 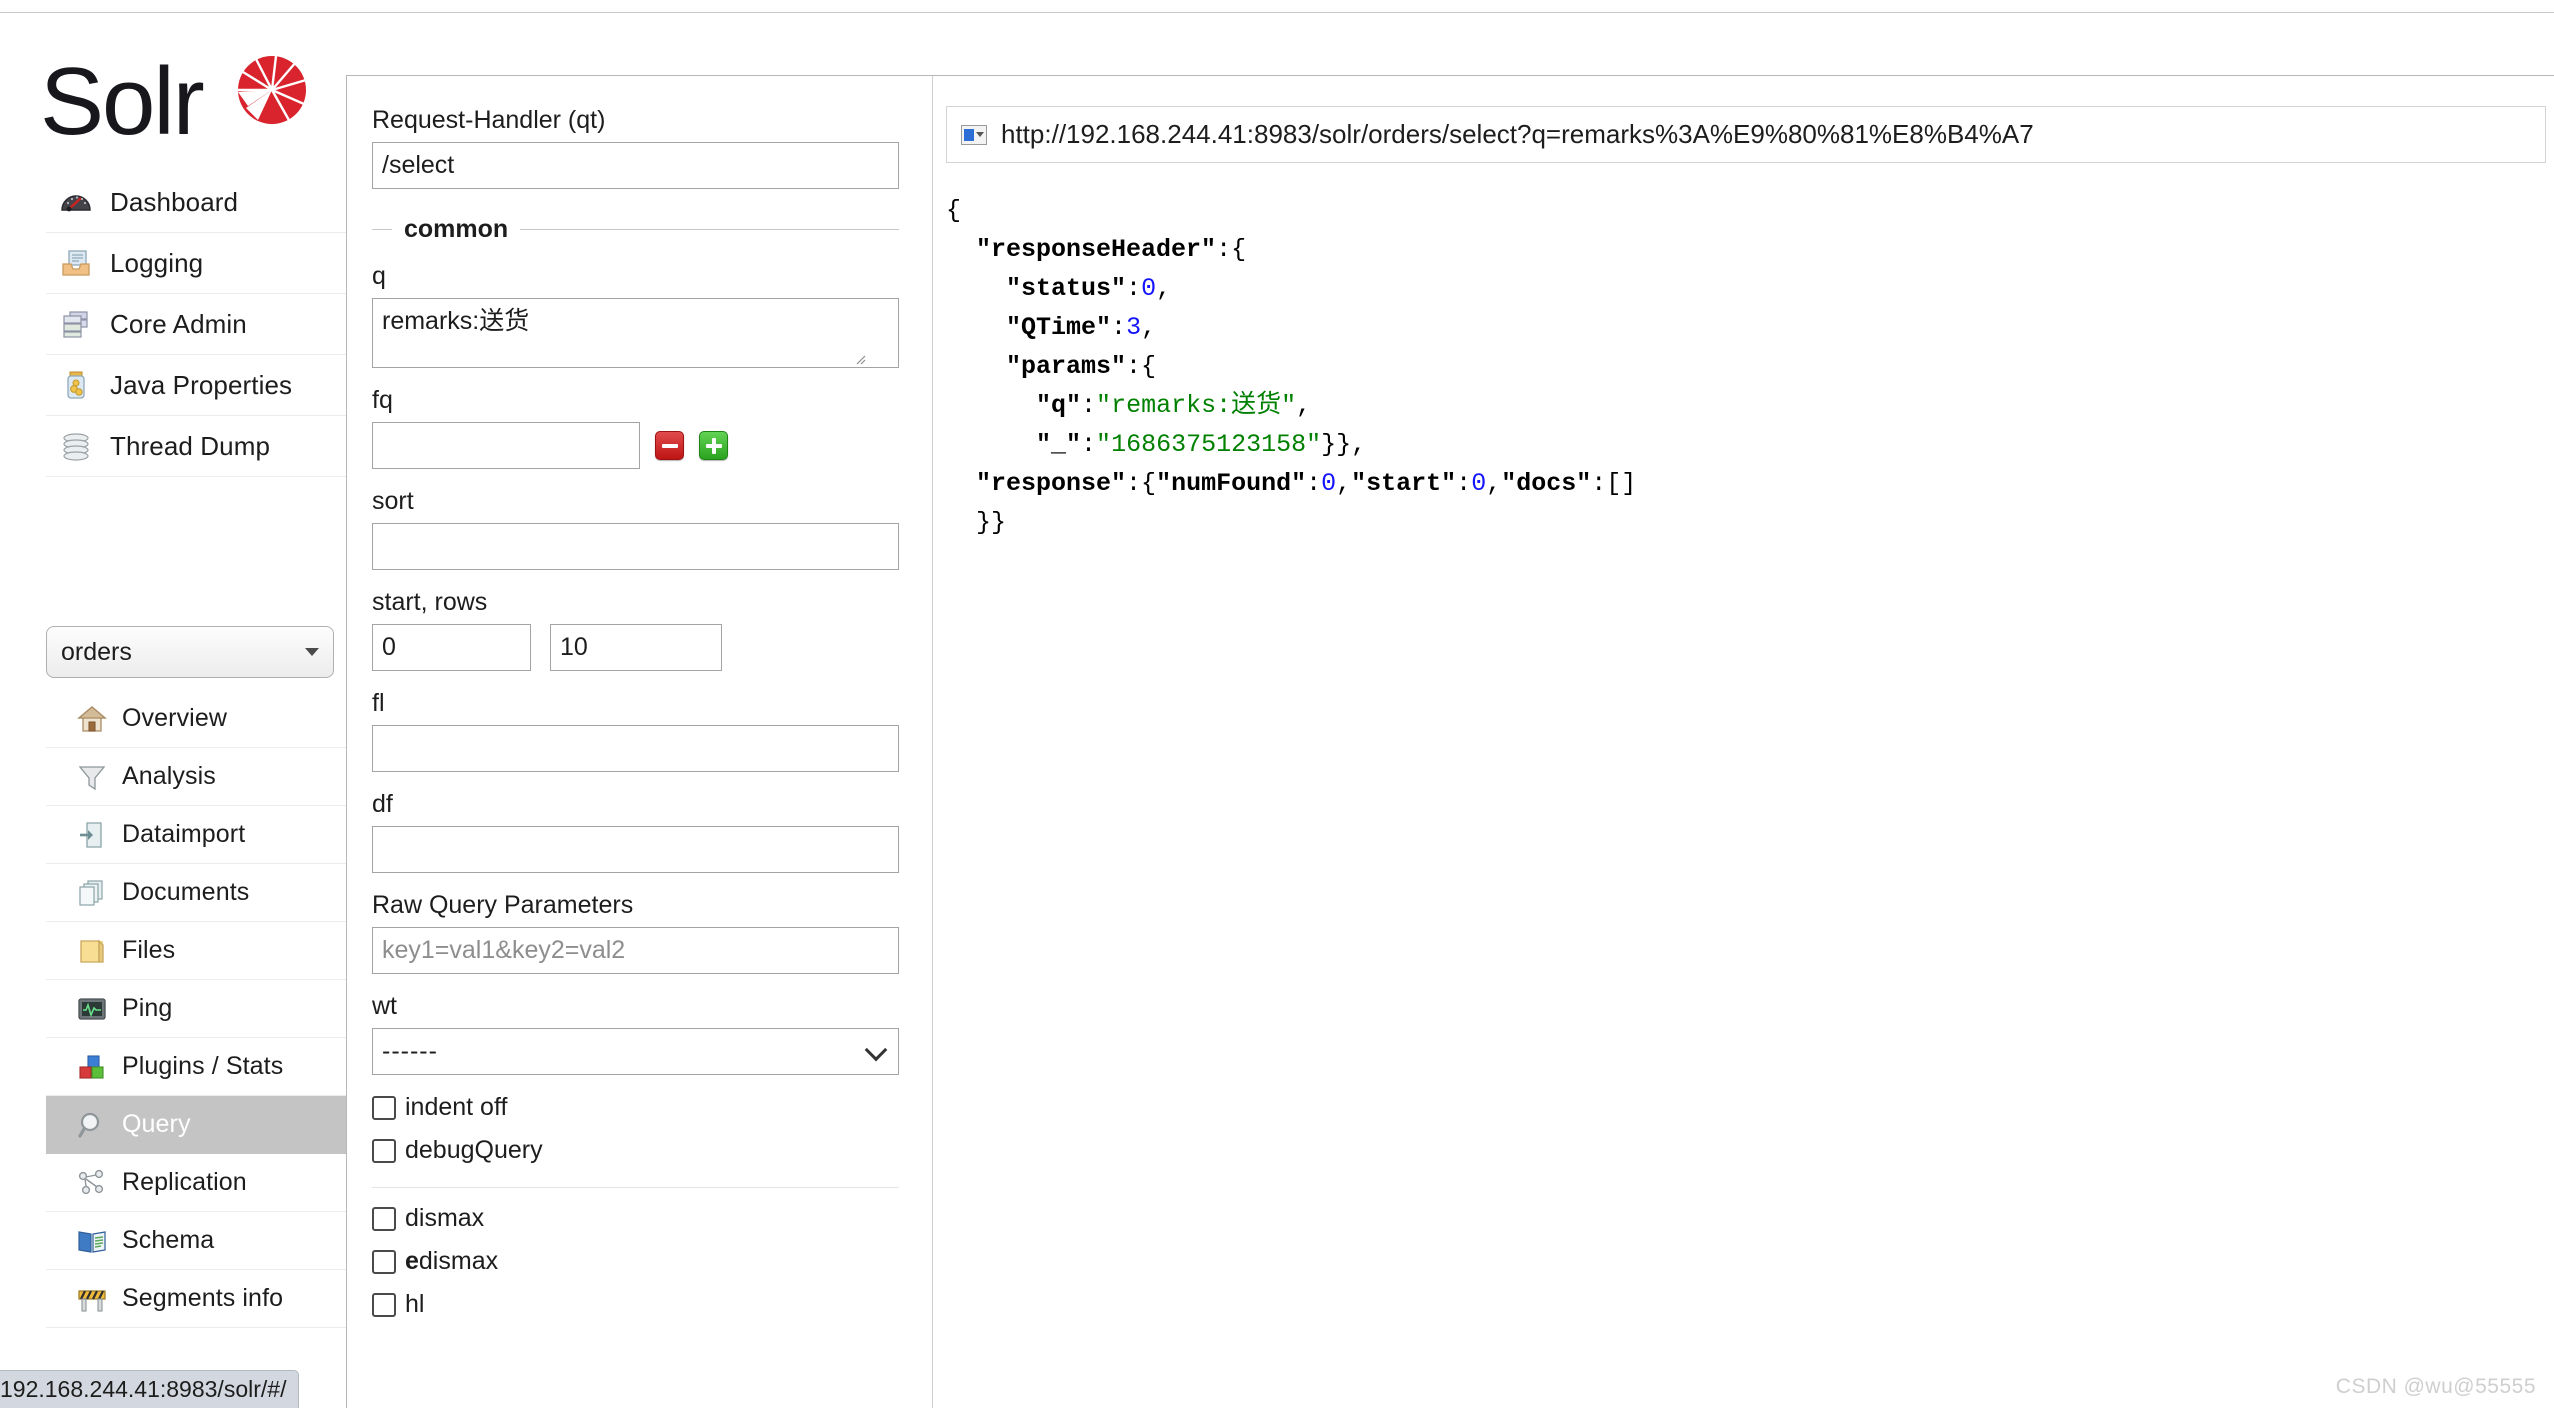 I want to click on json-start-value: 0, so click(x=1479, y=483).